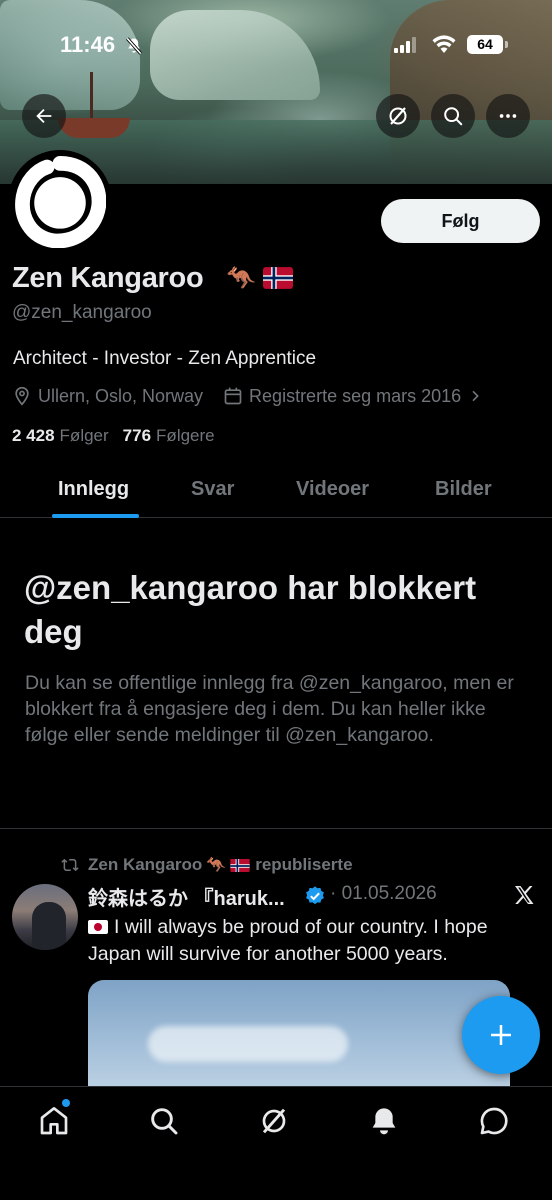 Image resolution: width=552 pixels, height=1200 pixels. I want to click on japan-flag-icon, so click(98, 927).